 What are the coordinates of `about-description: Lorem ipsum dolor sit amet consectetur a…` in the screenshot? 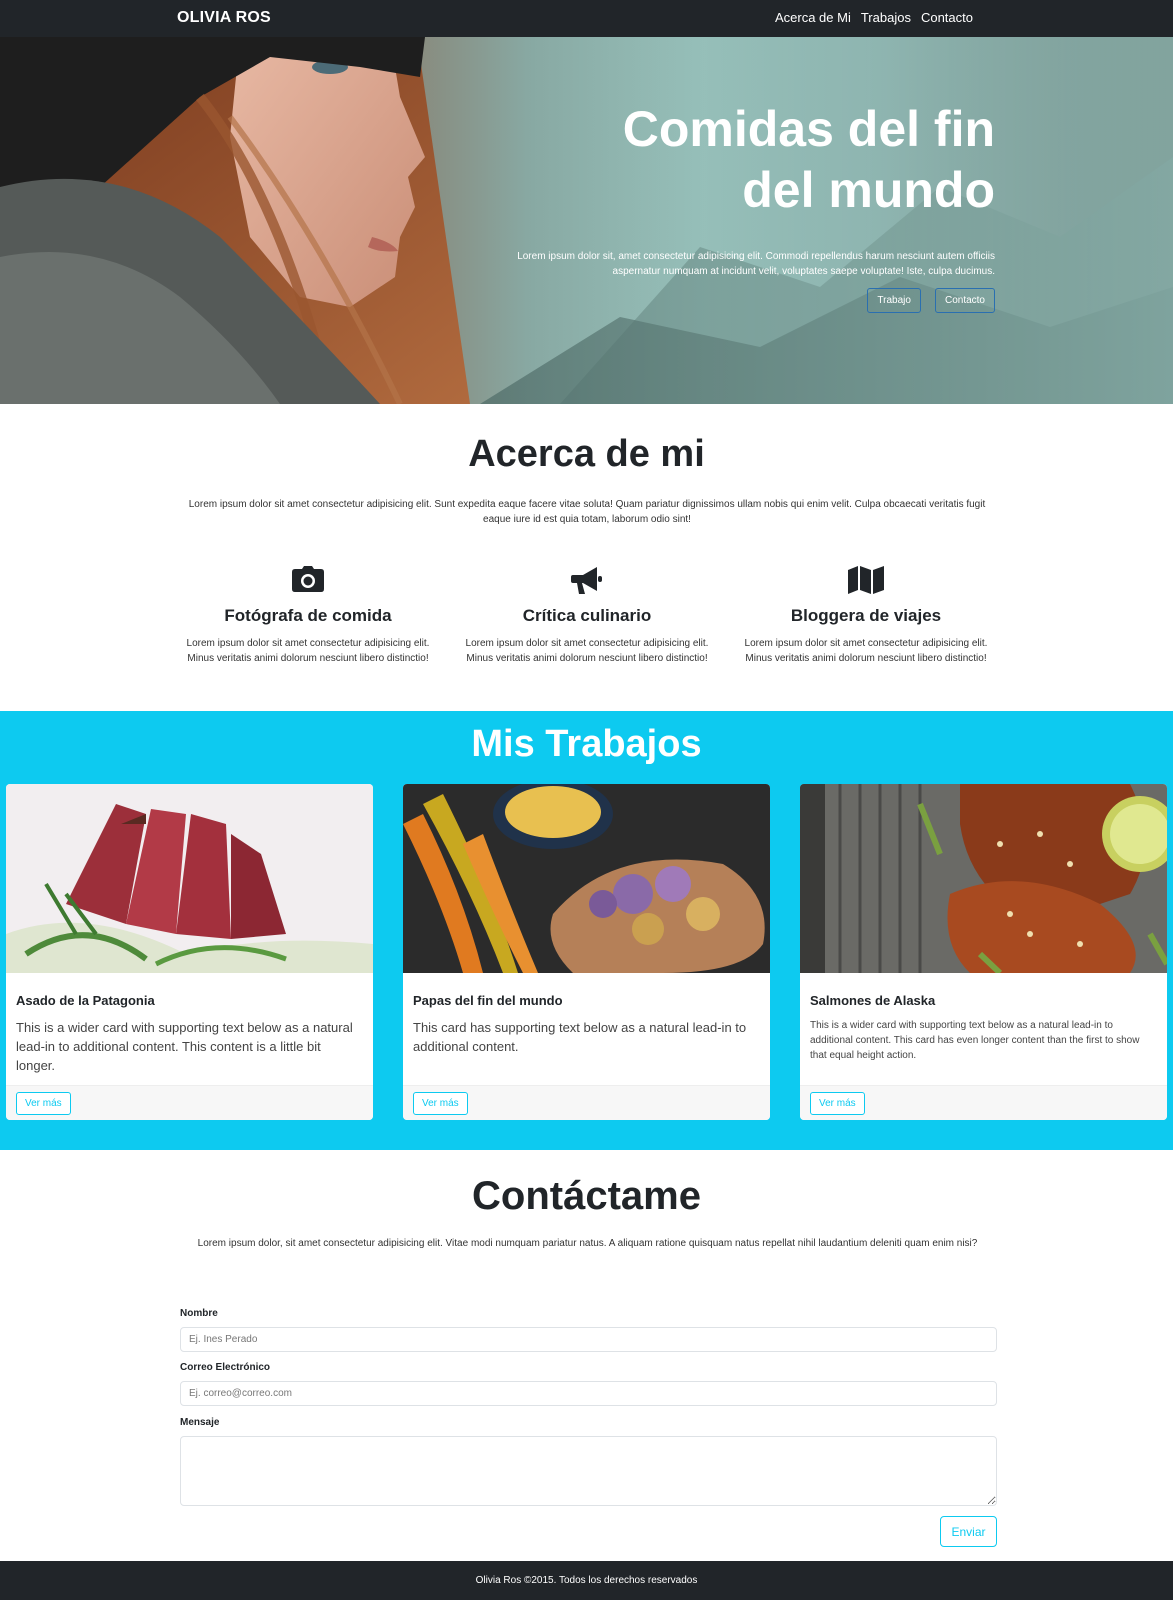 It's located at (587, 512).